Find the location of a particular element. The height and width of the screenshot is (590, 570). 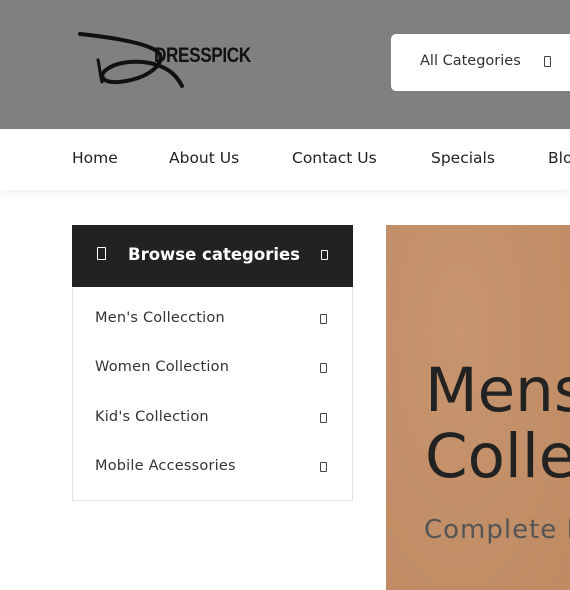

sidebar-item-label: Kid's Collection is located at coordinates (152, 417).